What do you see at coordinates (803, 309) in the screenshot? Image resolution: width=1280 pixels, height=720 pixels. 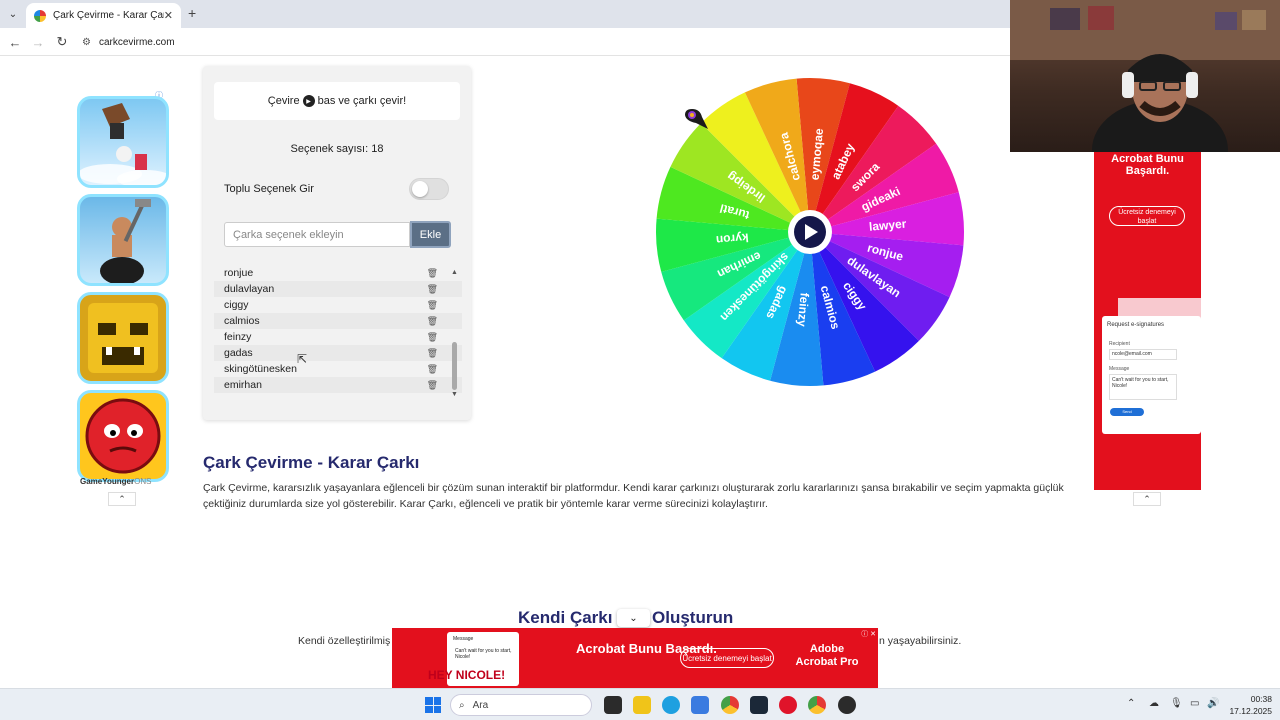 I see `wheel-segment-label: feinzy` at bounding box center [803, 309].